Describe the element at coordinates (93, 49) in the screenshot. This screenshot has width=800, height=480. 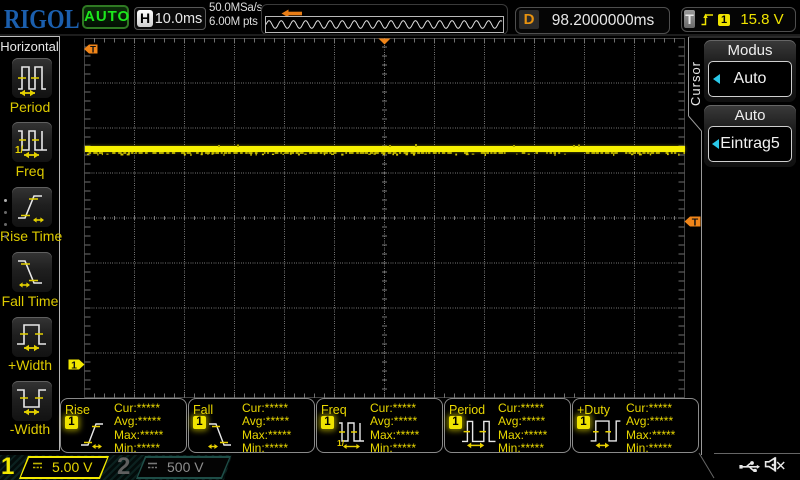
I see `svg-text: T` at that location.